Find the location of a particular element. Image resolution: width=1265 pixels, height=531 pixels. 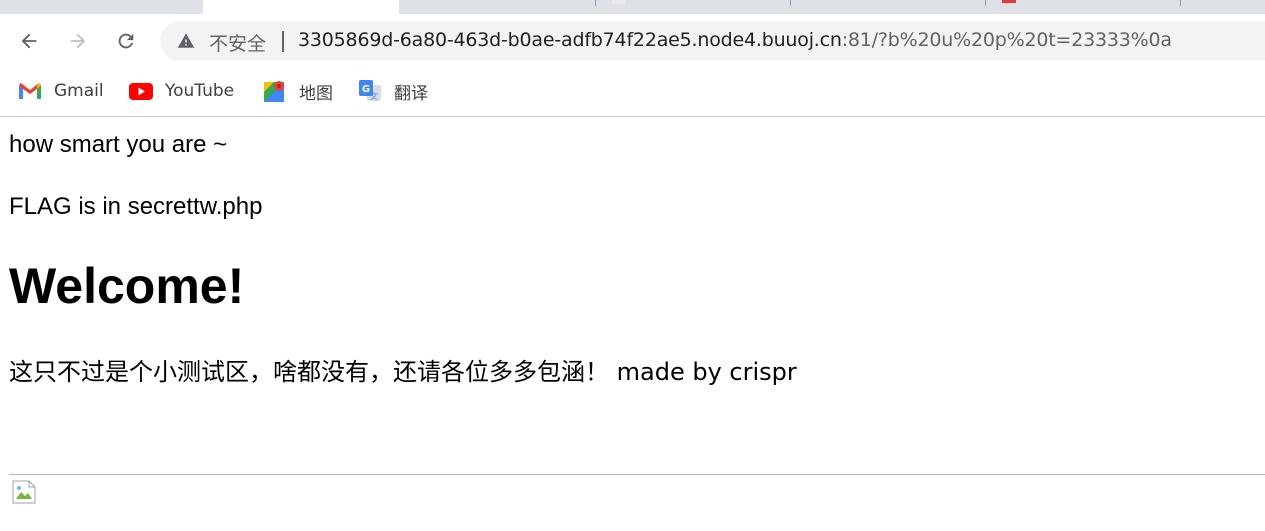

intro-paragraph: 这只不过是个小测试区，啥都没有，还请各位多多包涵！ made by crispr is located at coordinates (403, 372).